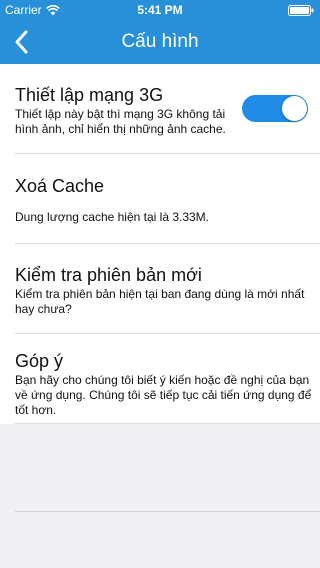 The image size is (320, 568). I want to click on check-version-title: Kiểm tra phiên bản mới, so click(108, 275).